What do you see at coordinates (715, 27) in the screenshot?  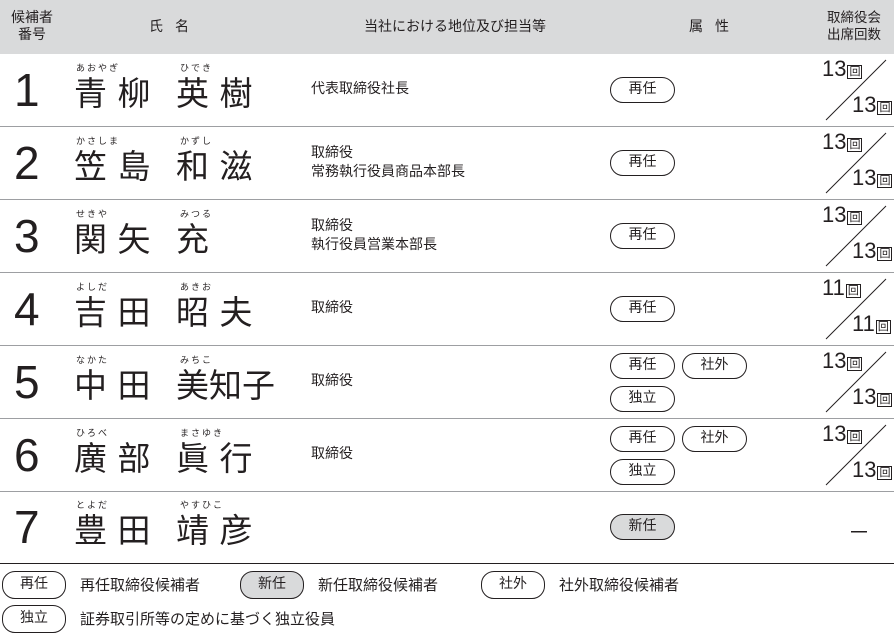 I see `header-attribute: 属性` at bounding box center [715, 27].